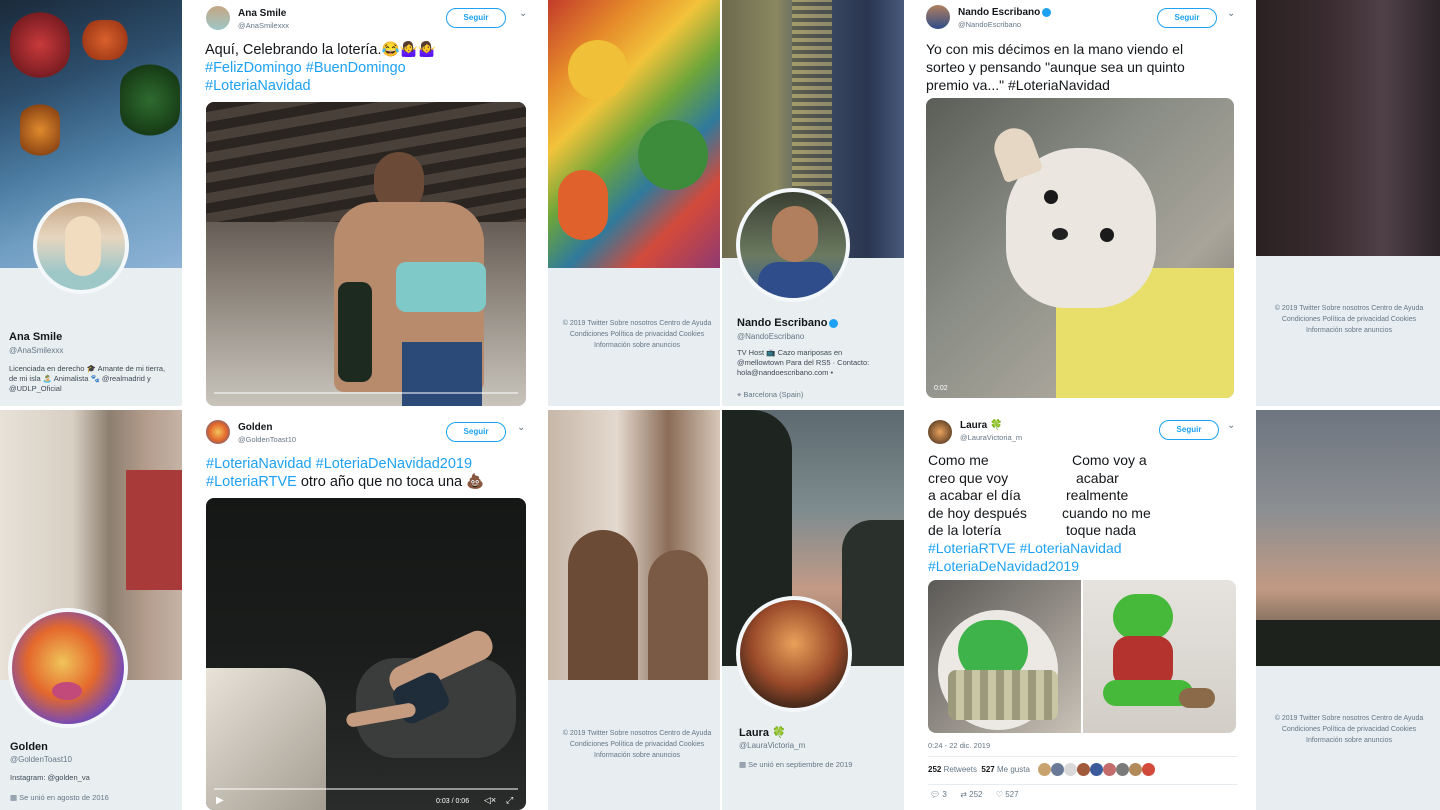  I want to click on ana-follow-button: Seguir, so click(476, 18).